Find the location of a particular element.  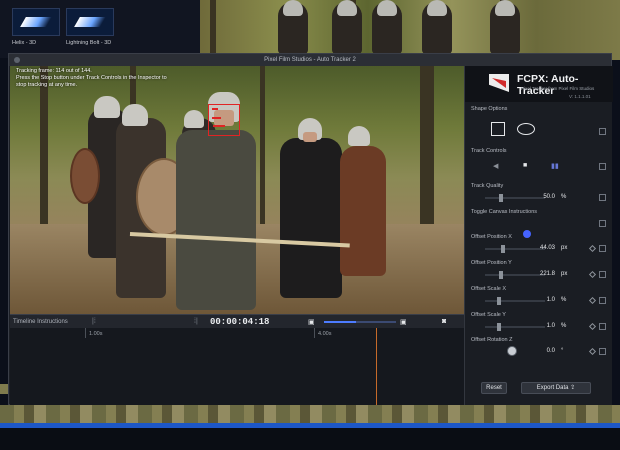

offset-scale-y-value: 1.0 is located at coordinates (540, 326).